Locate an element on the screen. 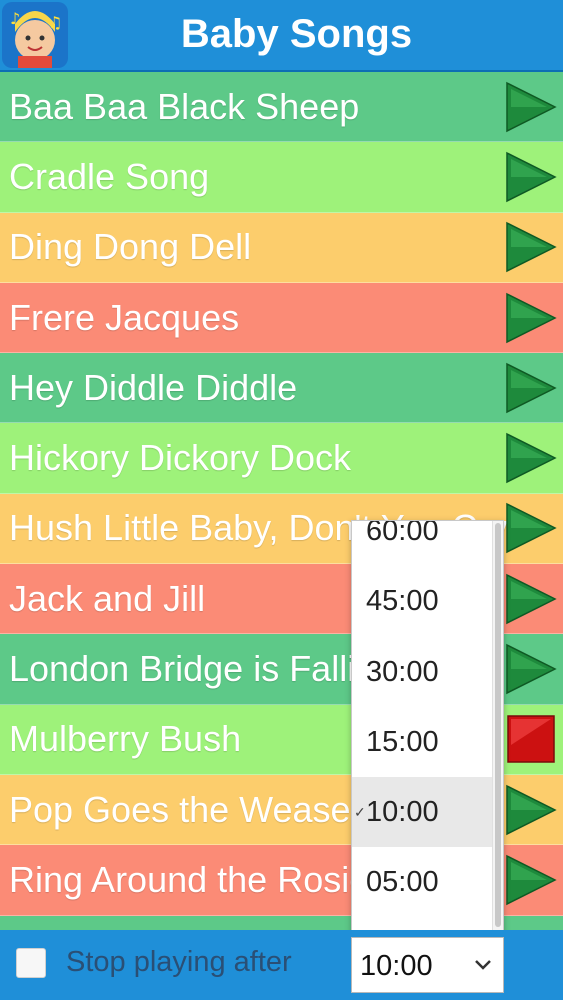 This screenshot has height=1000, width=563. time-option: ✓ 10:00 is located at coordinates (422, 812).